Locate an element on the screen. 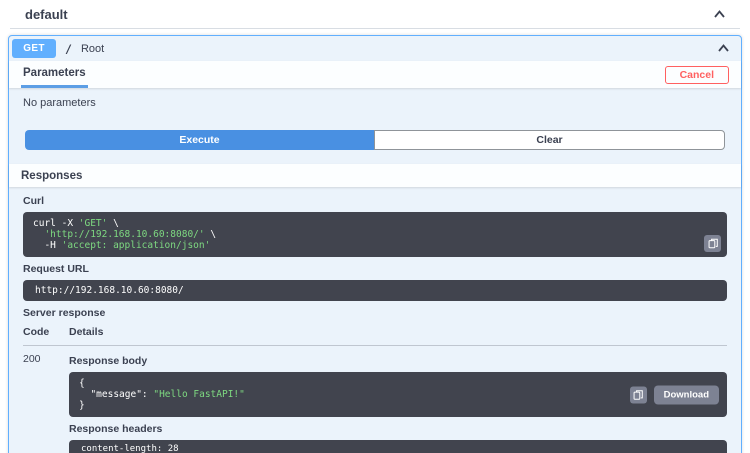  response-body-controls: Download is located at coordinates (674, 394).